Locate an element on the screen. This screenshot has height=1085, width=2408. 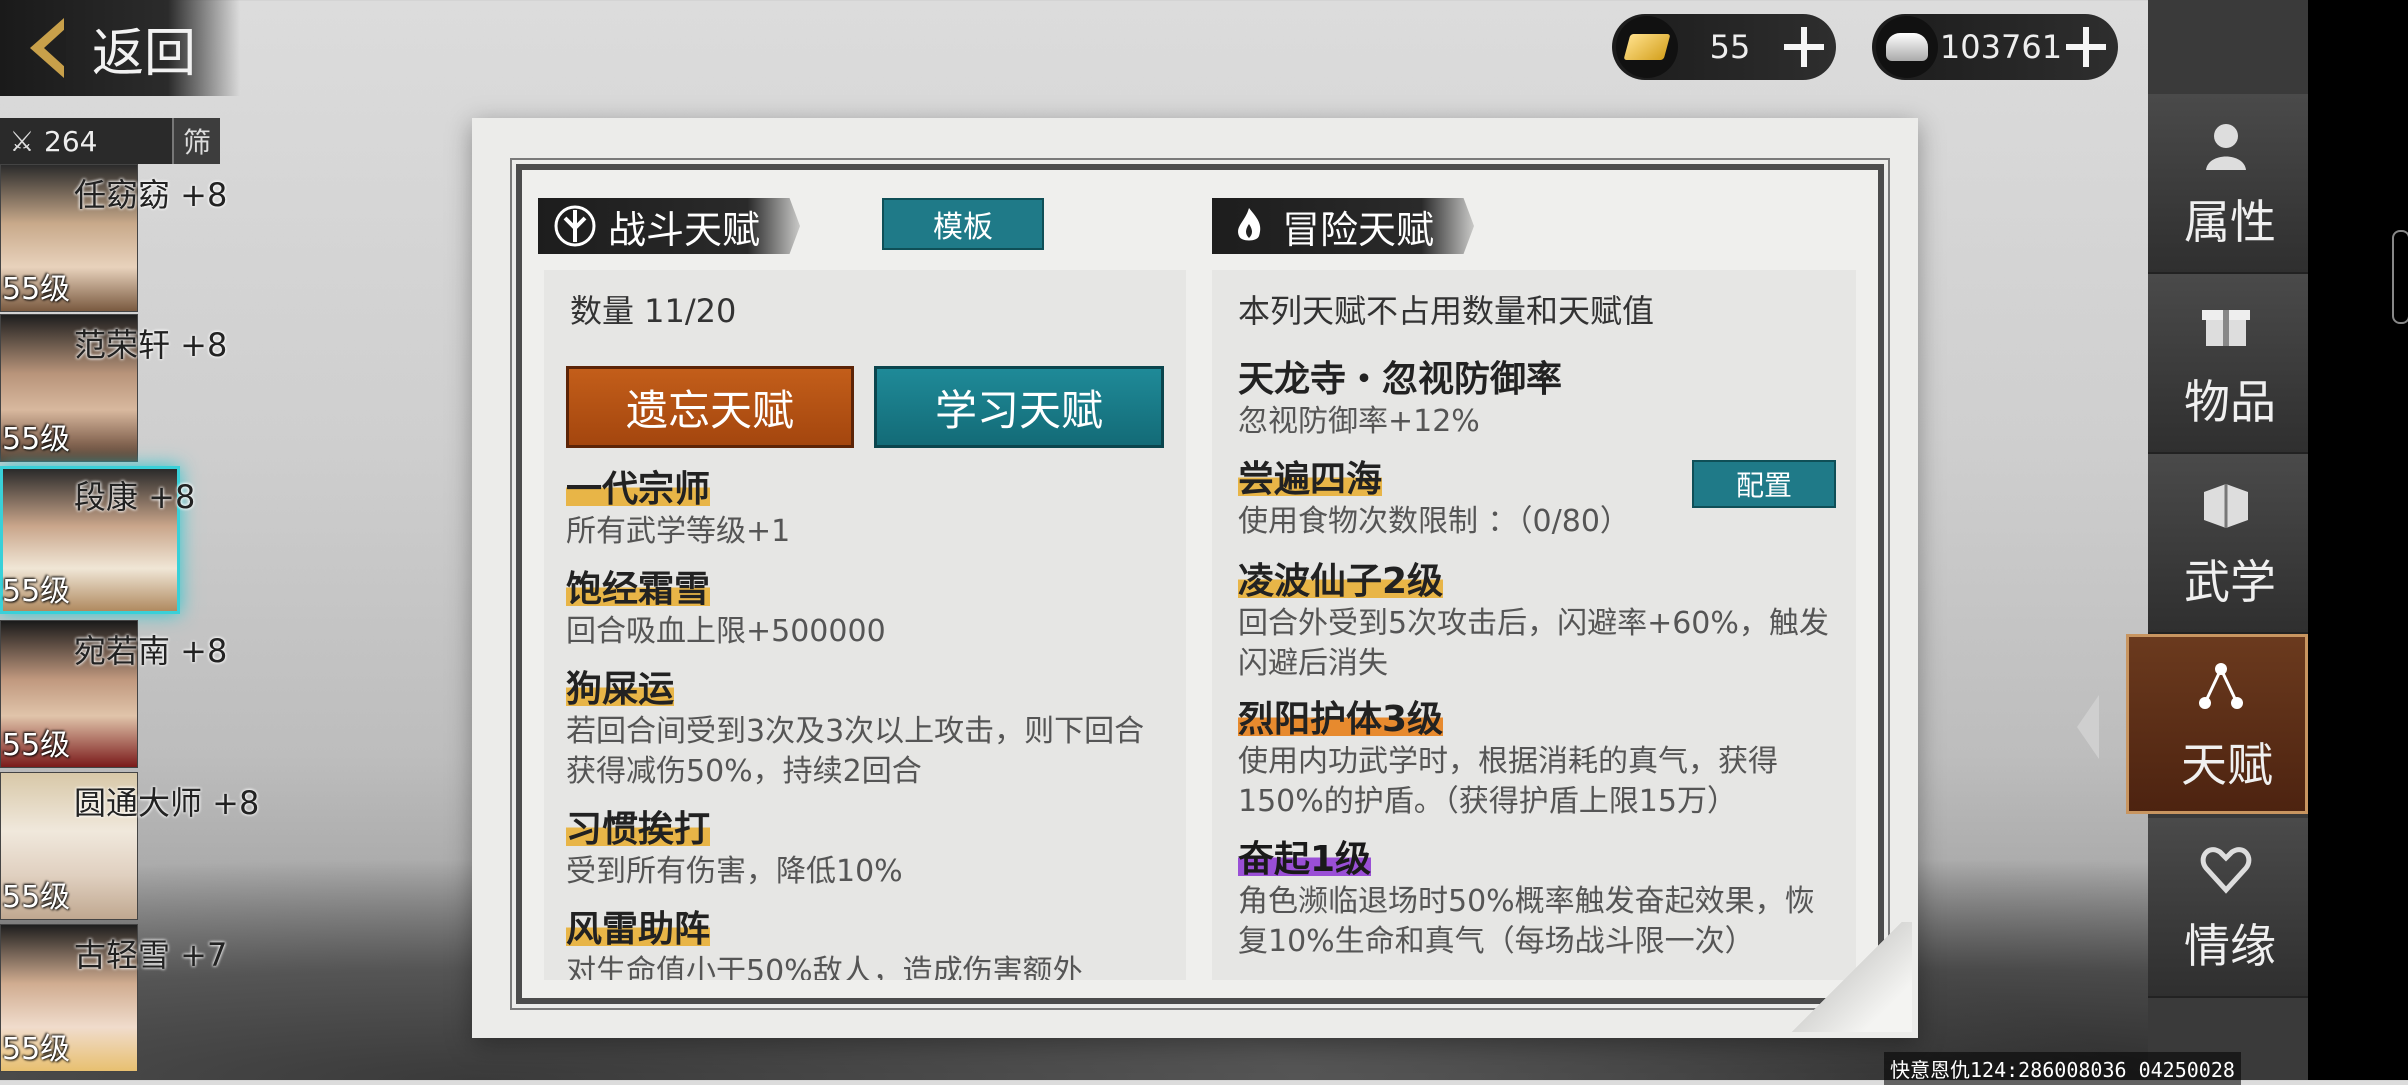
hero-item: 段康 +8 55级 is located at coordinates (150, 540).